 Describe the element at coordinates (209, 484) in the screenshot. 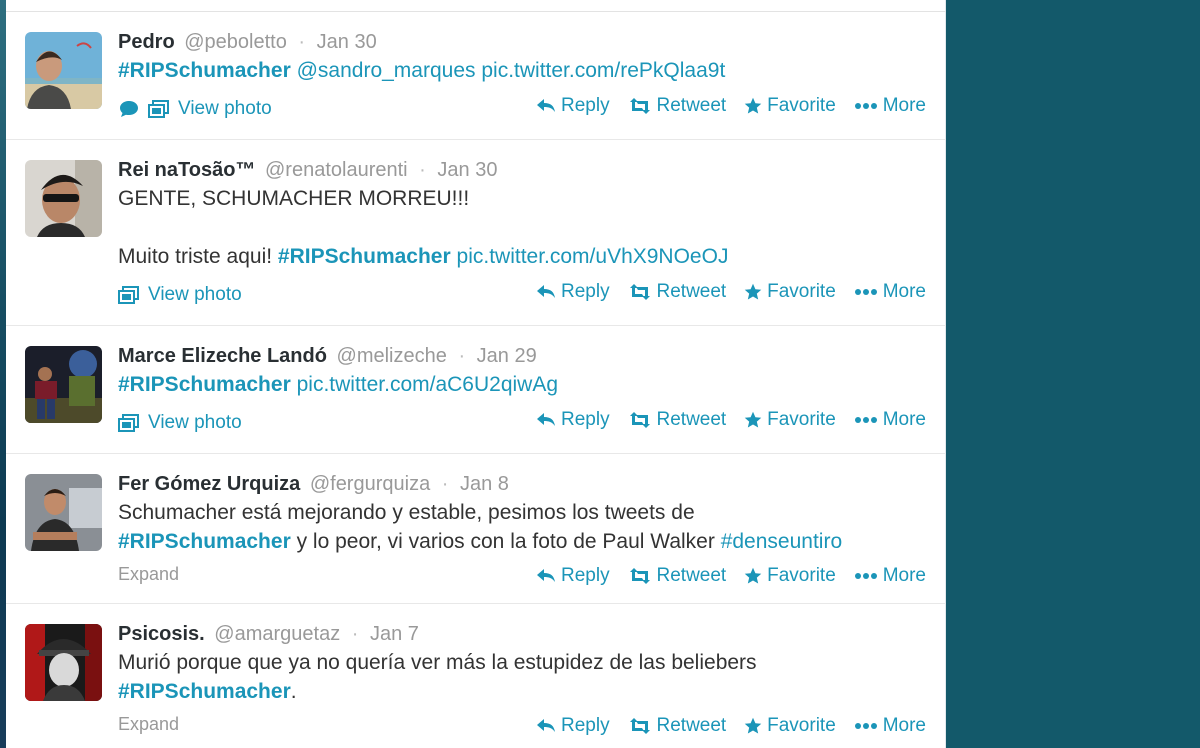

I see `tweet-author-name: Fer Gómez Urquiza` at that location.